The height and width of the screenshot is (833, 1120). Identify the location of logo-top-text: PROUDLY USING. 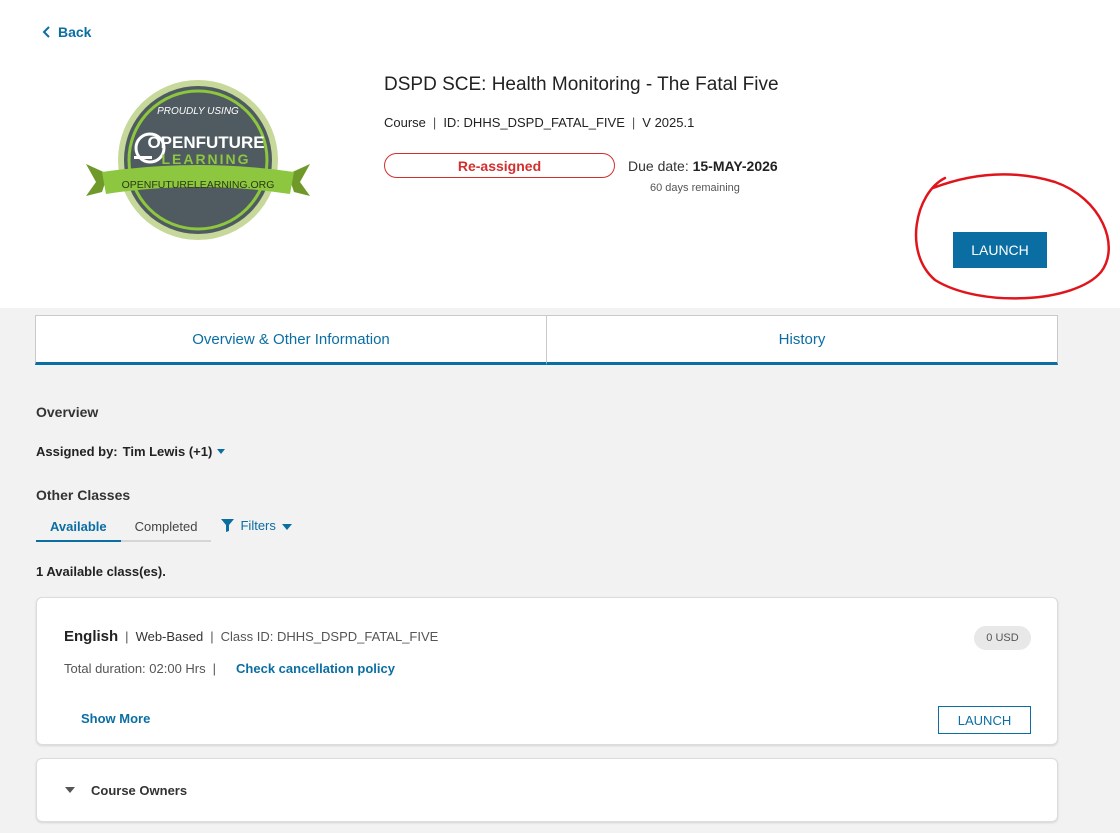
(198, 111).